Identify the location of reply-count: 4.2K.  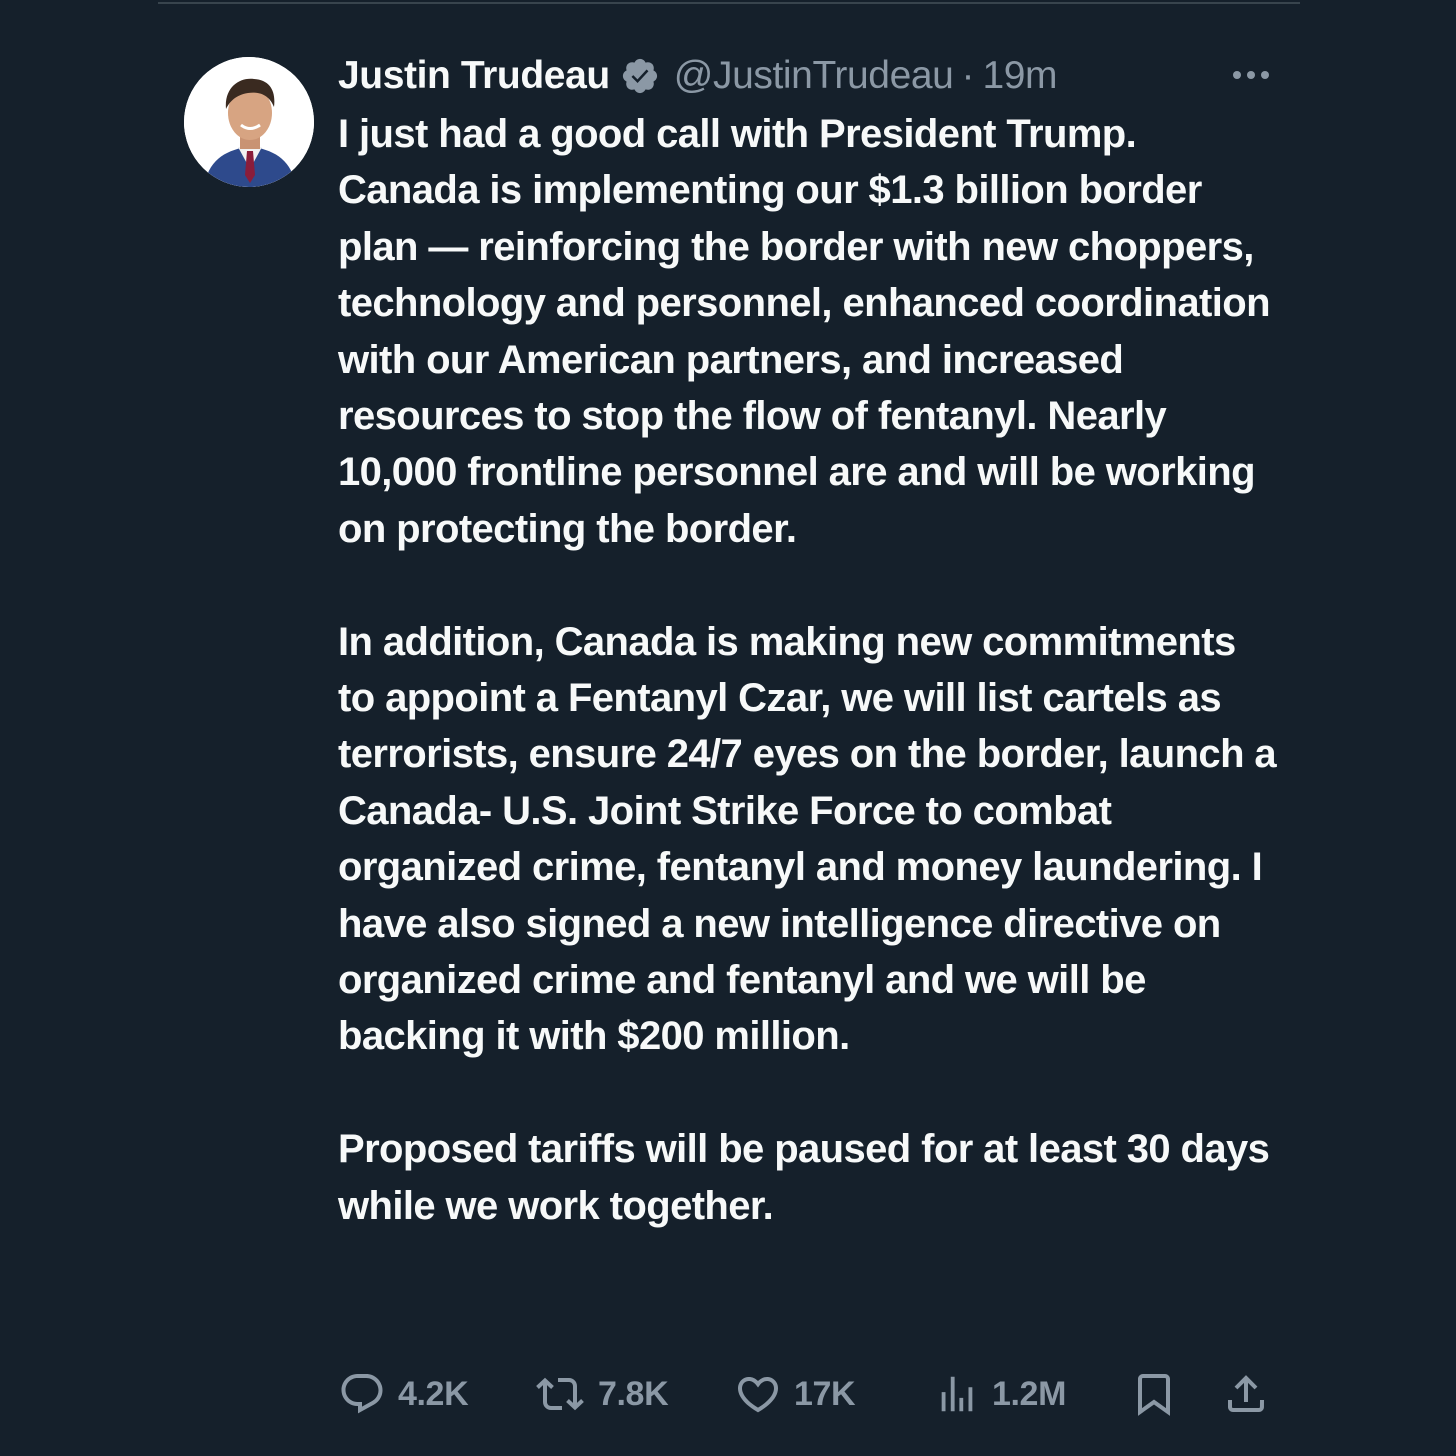
(433, 1393).